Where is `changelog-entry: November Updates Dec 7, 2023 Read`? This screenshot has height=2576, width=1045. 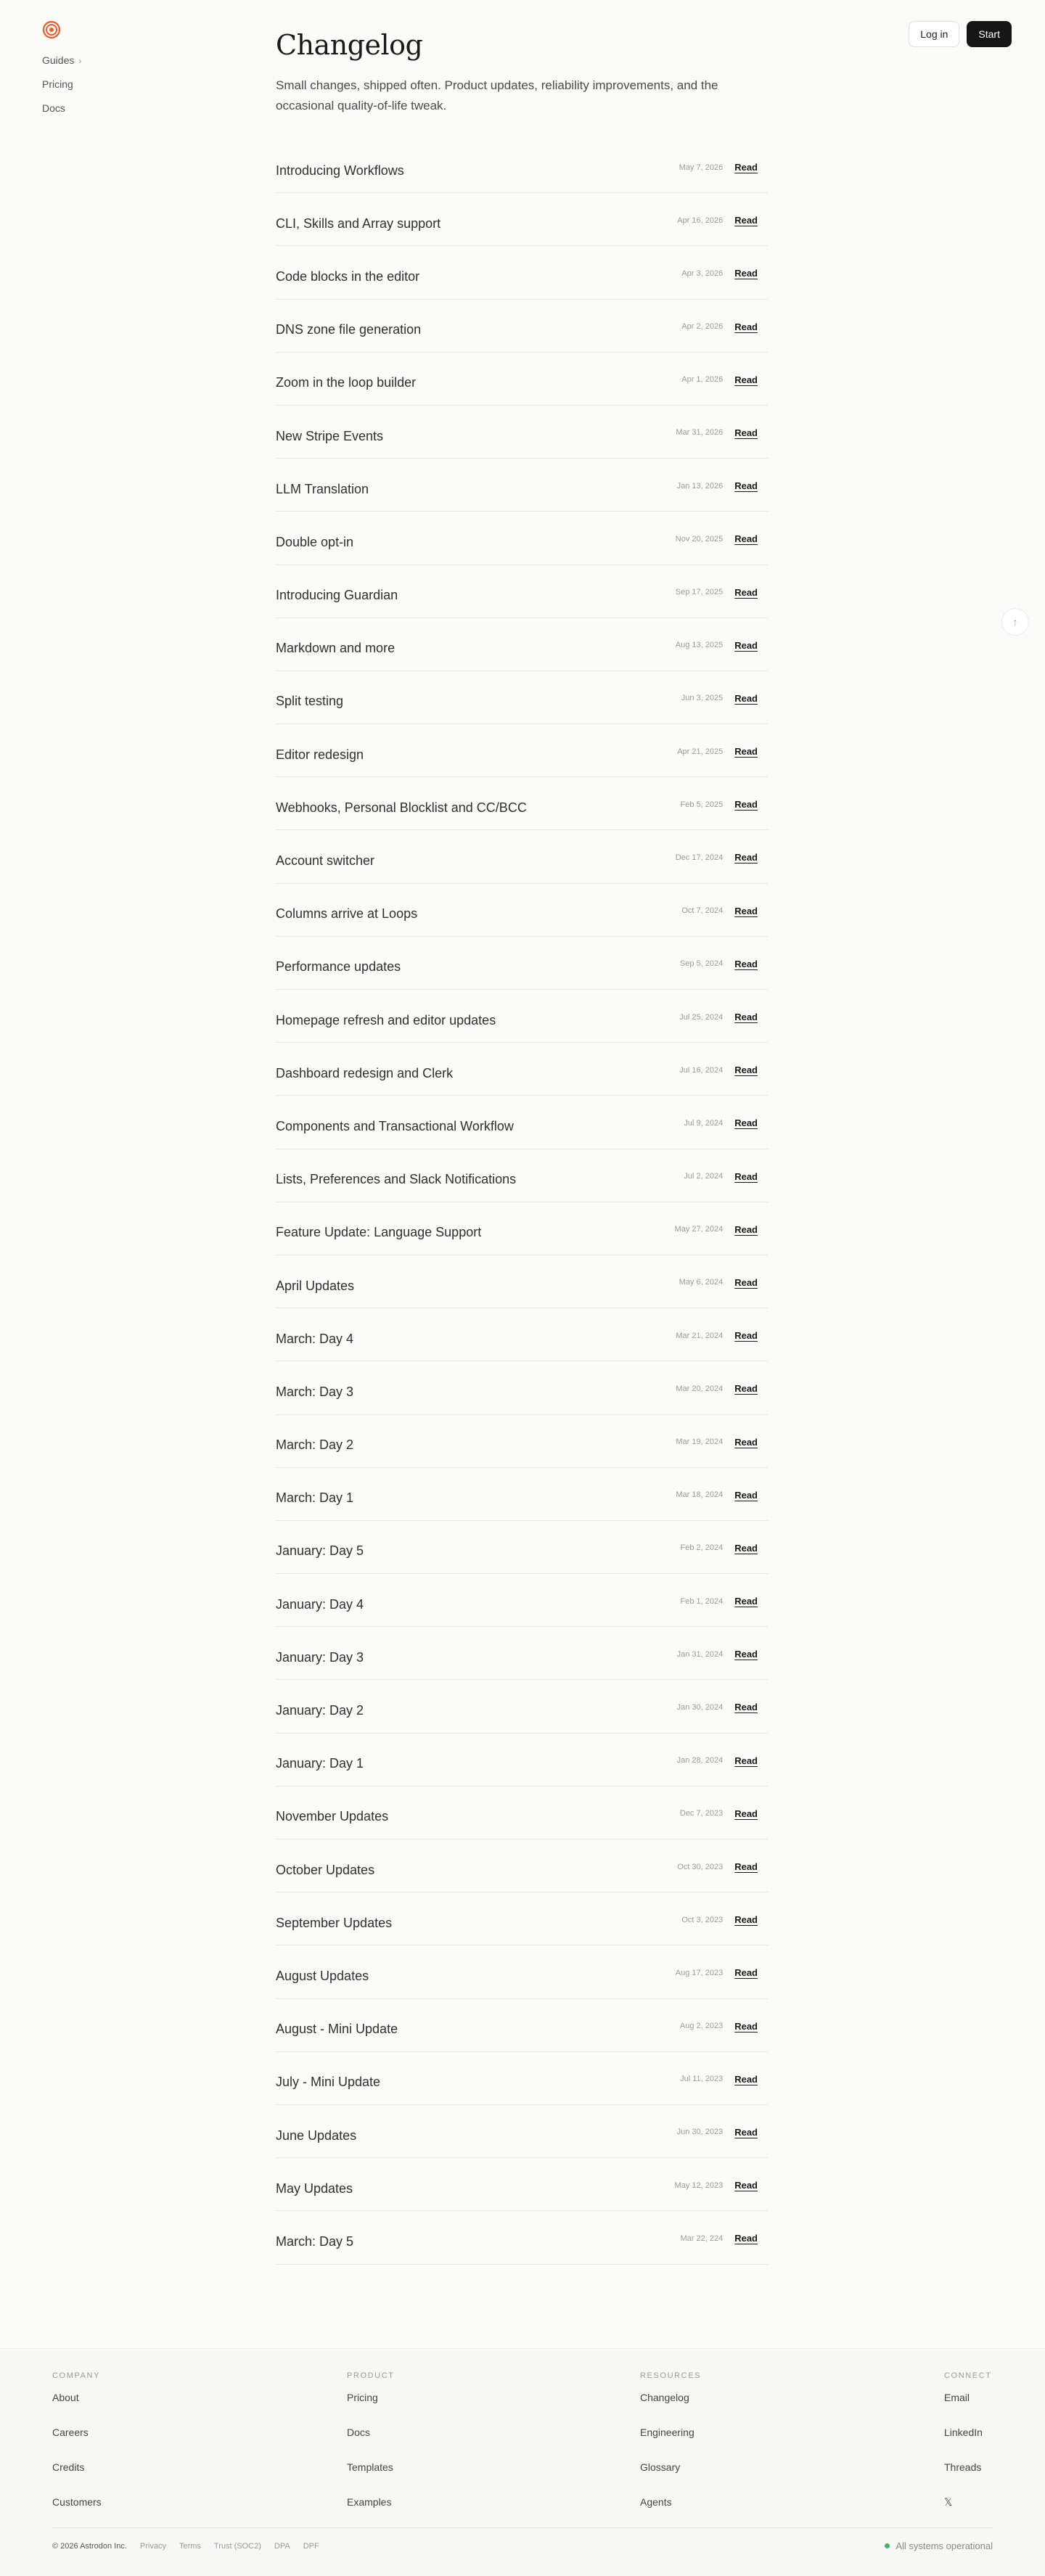
changelog-entry: November Updates Dec 7, 2023 Read is located at coordinates (522, 1813).